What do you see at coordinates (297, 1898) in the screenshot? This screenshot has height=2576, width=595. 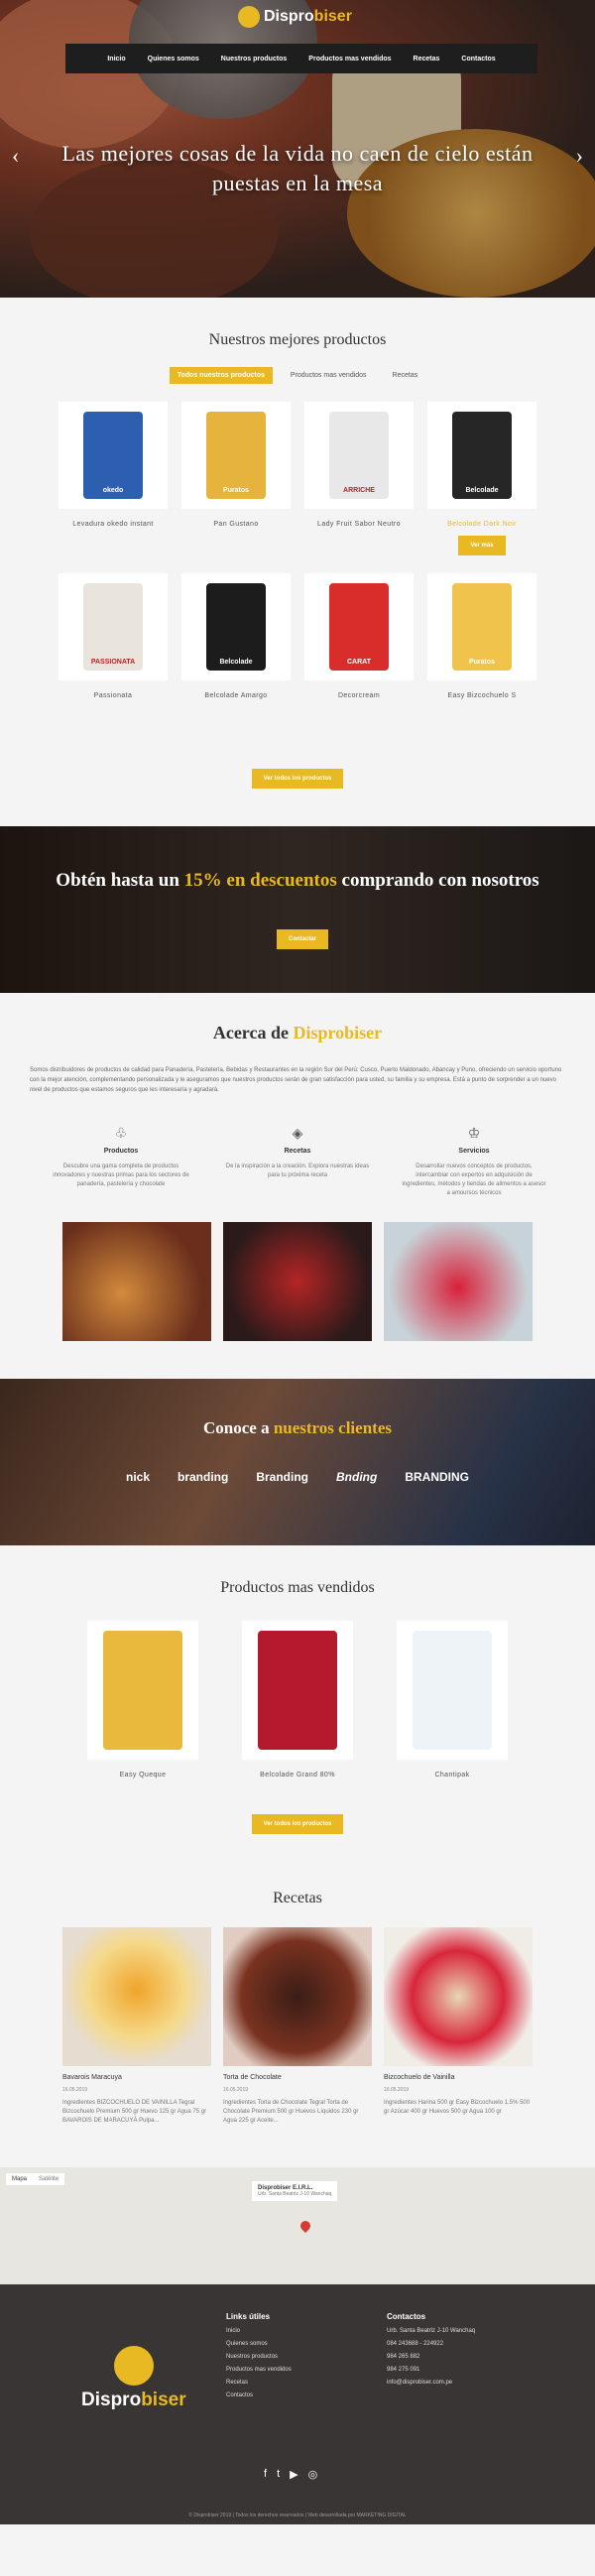 I see `recipes-title: Recetas` at bounding box center [297, 1898].